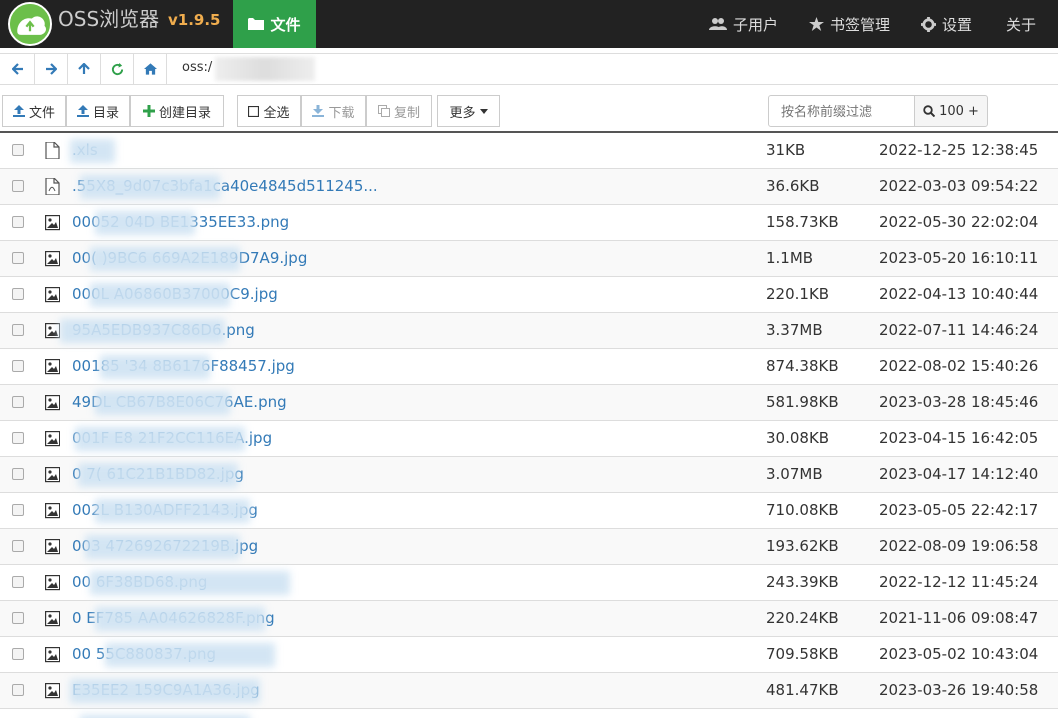 The height and width of the screenshot is (718, 1058). Describe the element at coordinates (959, 402) in the screenshot. I see `file-date: 2023-03-28 18:45:46` at that location.